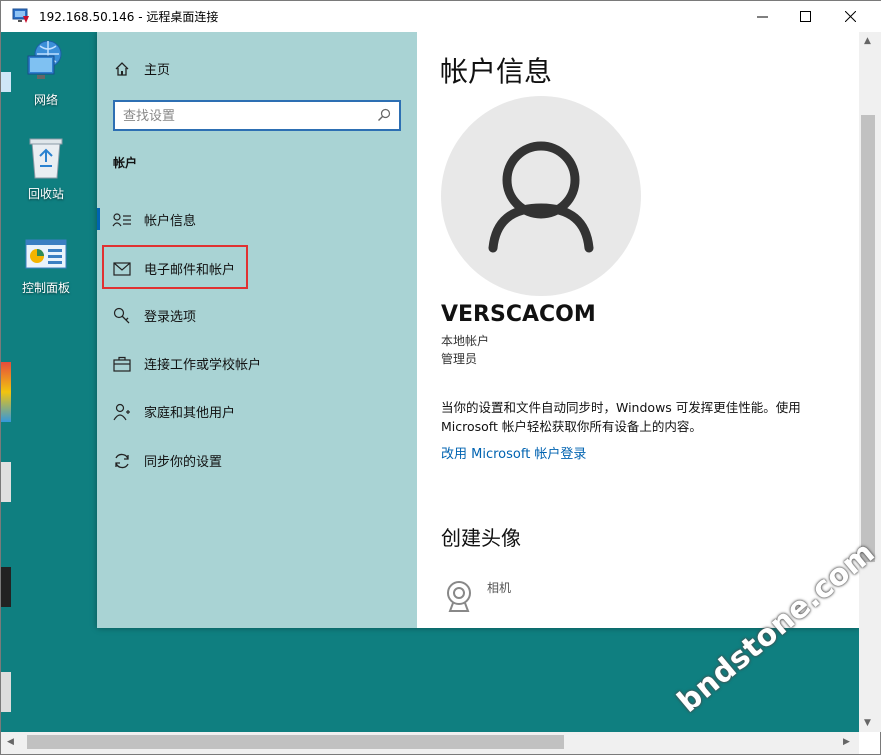 The image size is (881, 755). I want to click on scroll-down-icon: ▼, so click(867, 723).